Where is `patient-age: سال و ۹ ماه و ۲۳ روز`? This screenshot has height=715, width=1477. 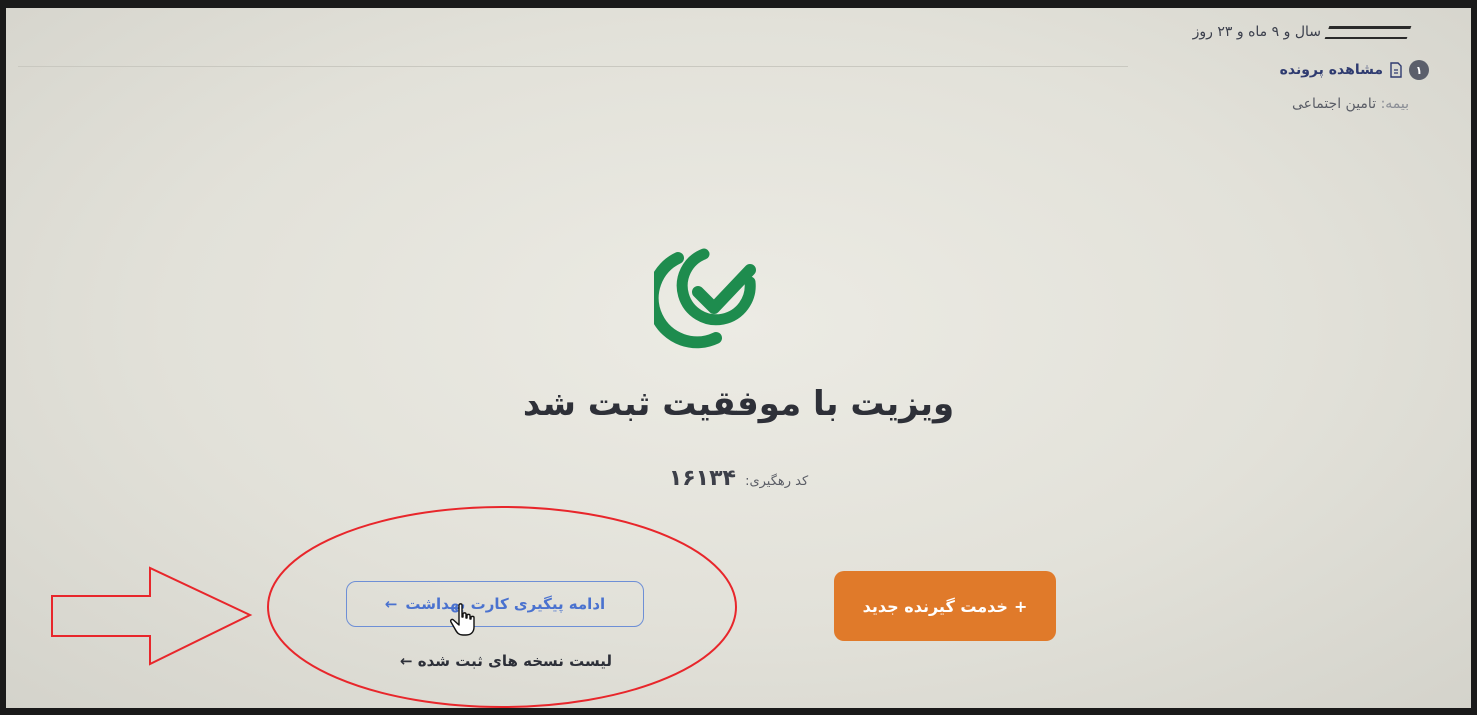
patient-age: سال و ۹ ماه و ۲۳ روز is located at coordinates (1302, 32).